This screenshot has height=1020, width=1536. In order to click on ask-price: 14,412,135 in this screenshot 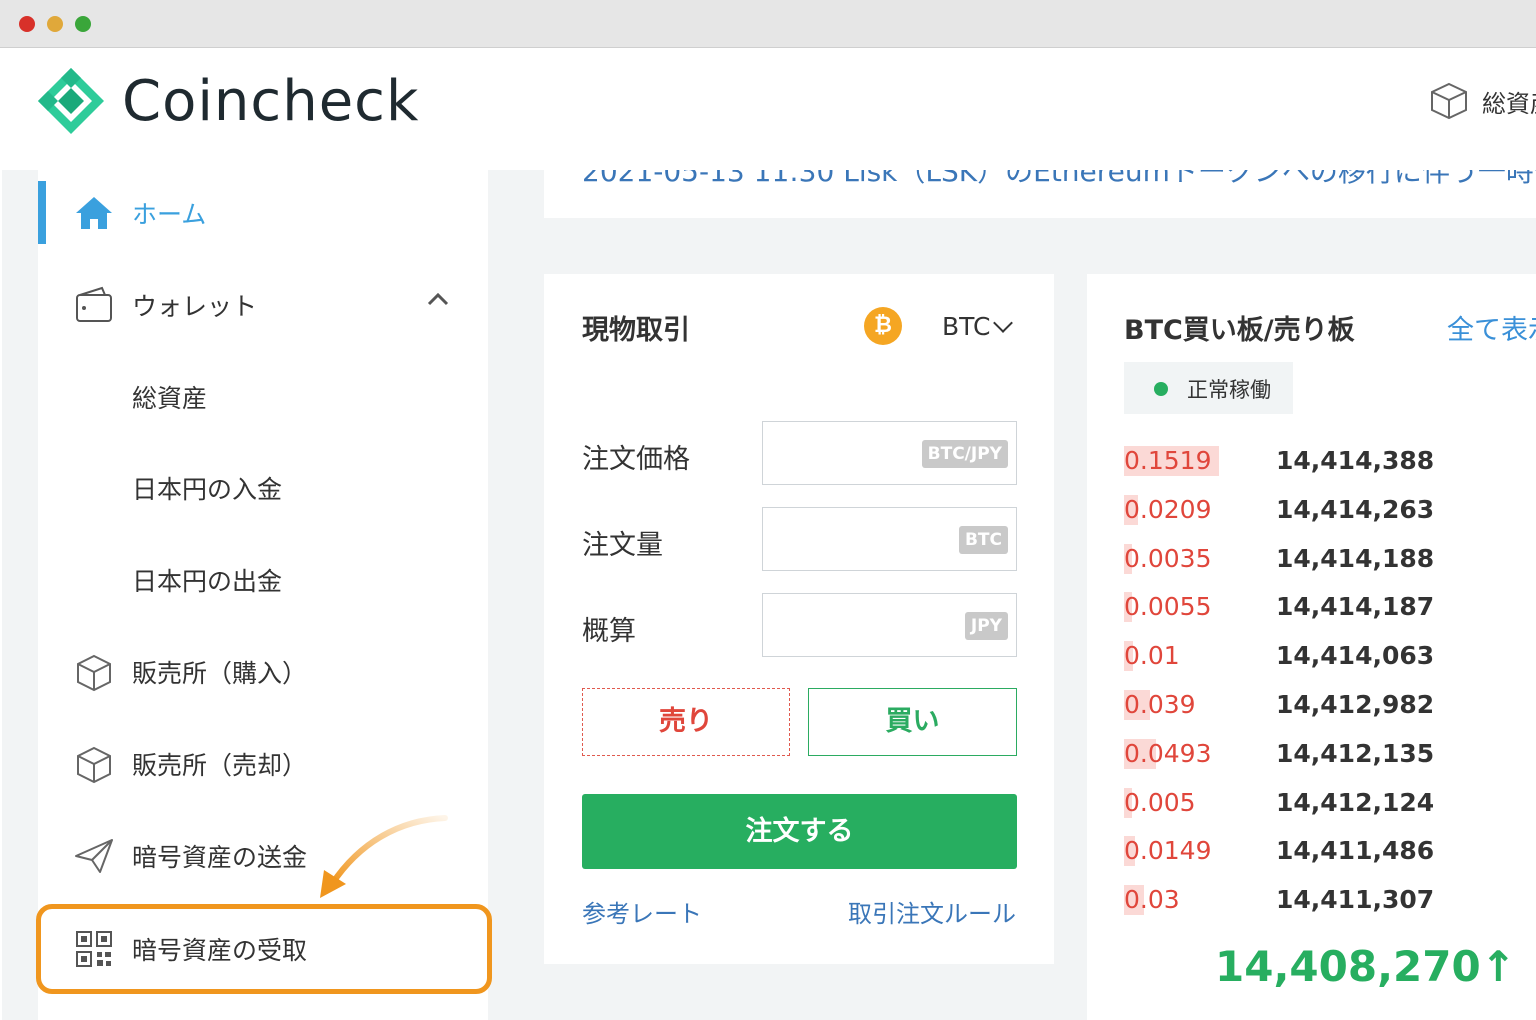, I will do `click(1355, 753)`.